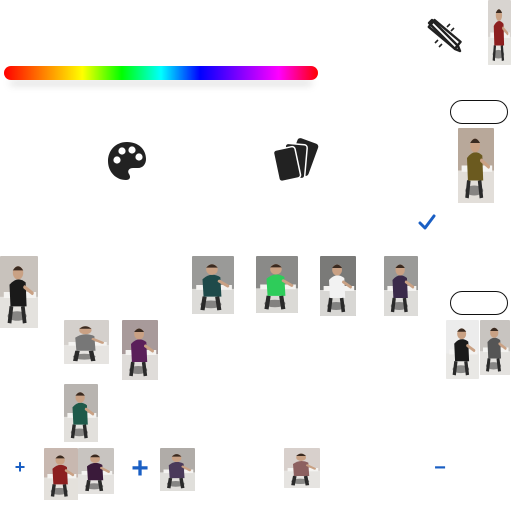  Describe the element at coordinates (140, 469) in the screenshot. I see `plus-icon-large: +` at that location.